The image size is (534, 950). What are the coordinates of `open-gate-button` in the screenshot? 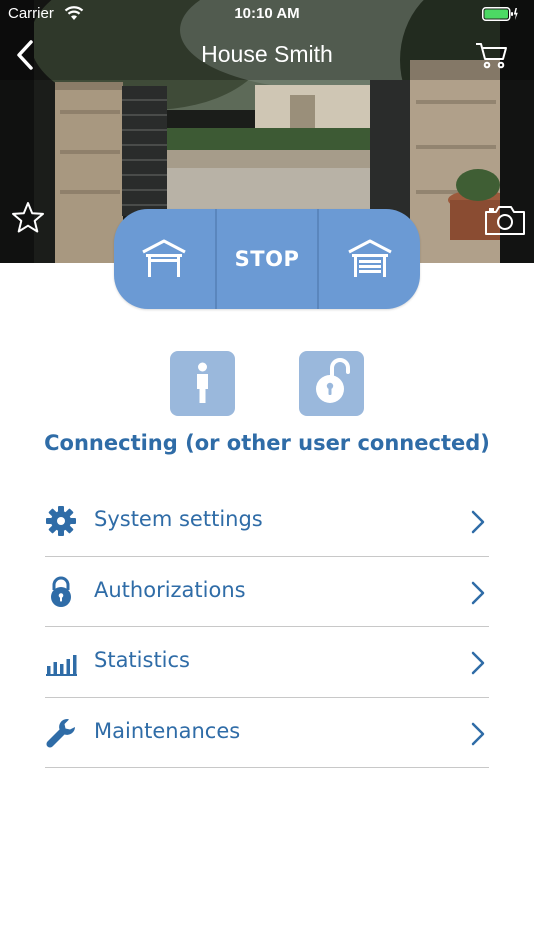 It's located at (164, 259).